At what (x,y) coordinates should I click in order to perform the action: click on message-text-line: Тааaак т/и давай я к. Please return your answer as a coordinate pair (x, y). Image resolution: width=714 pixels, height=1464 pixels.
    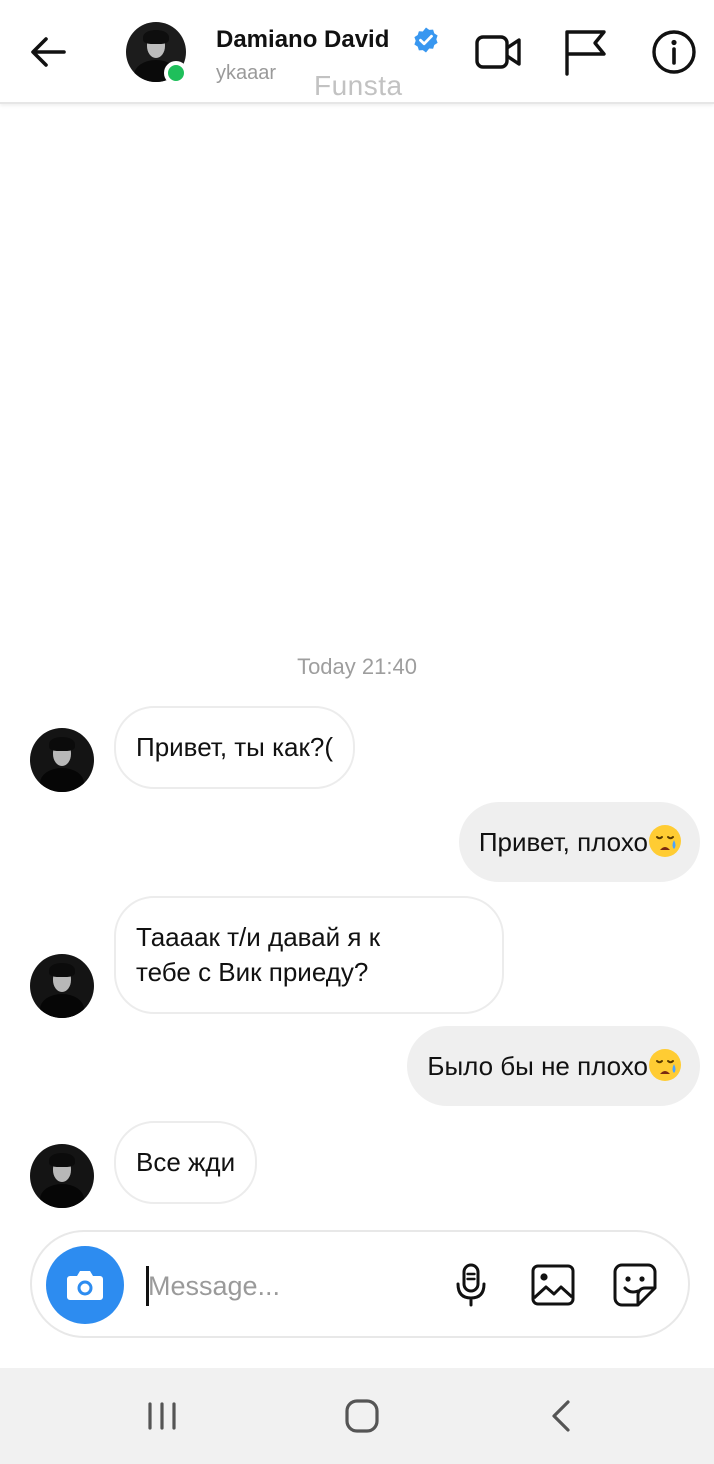
    Looking at the image, I should click on (258, 937).